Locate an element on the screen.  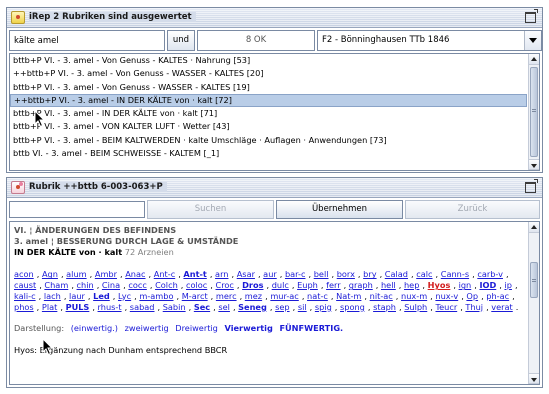
remedy-link: Teucr is located at coordinates (446, 307).